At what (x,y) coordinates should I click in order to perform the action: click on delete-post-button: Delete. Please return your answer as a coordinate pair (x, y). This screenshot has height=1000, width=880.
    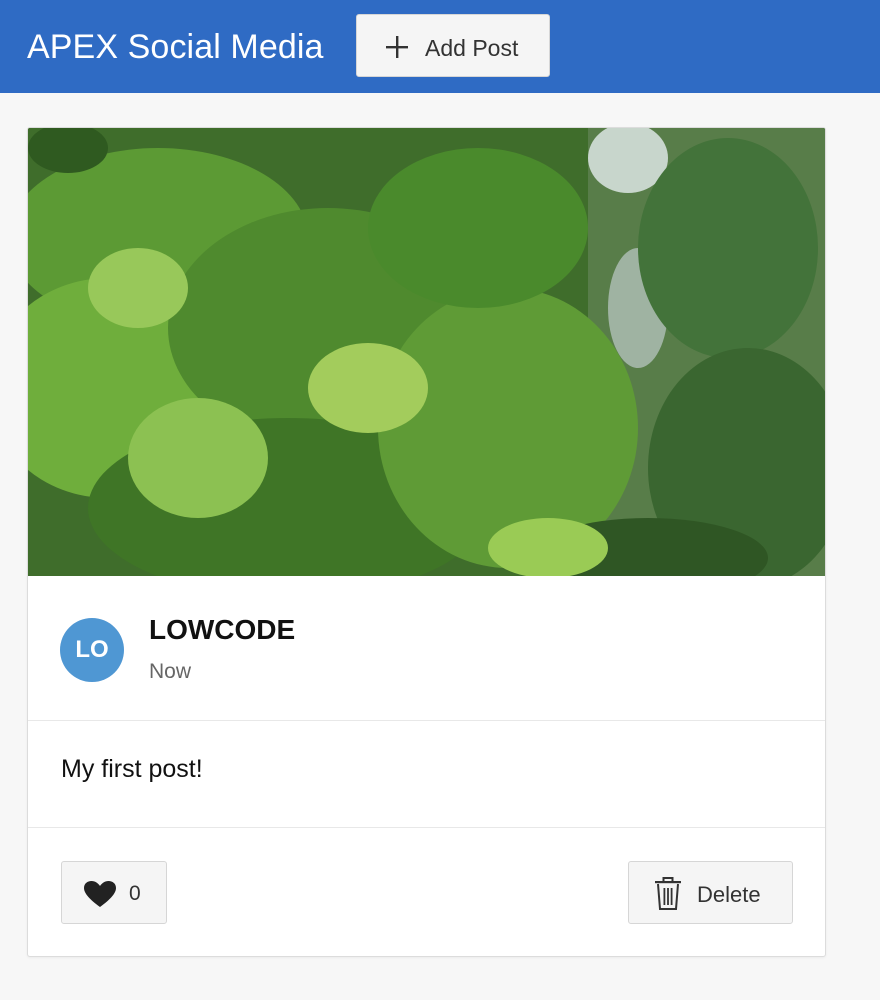
    Looking at the image, I should click on (710, 892).